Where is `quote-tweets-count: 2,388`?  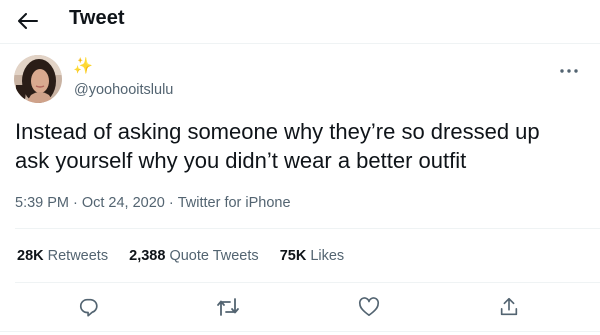 quote-tweets-count: 2,388 is located at coordinates (147, 256).